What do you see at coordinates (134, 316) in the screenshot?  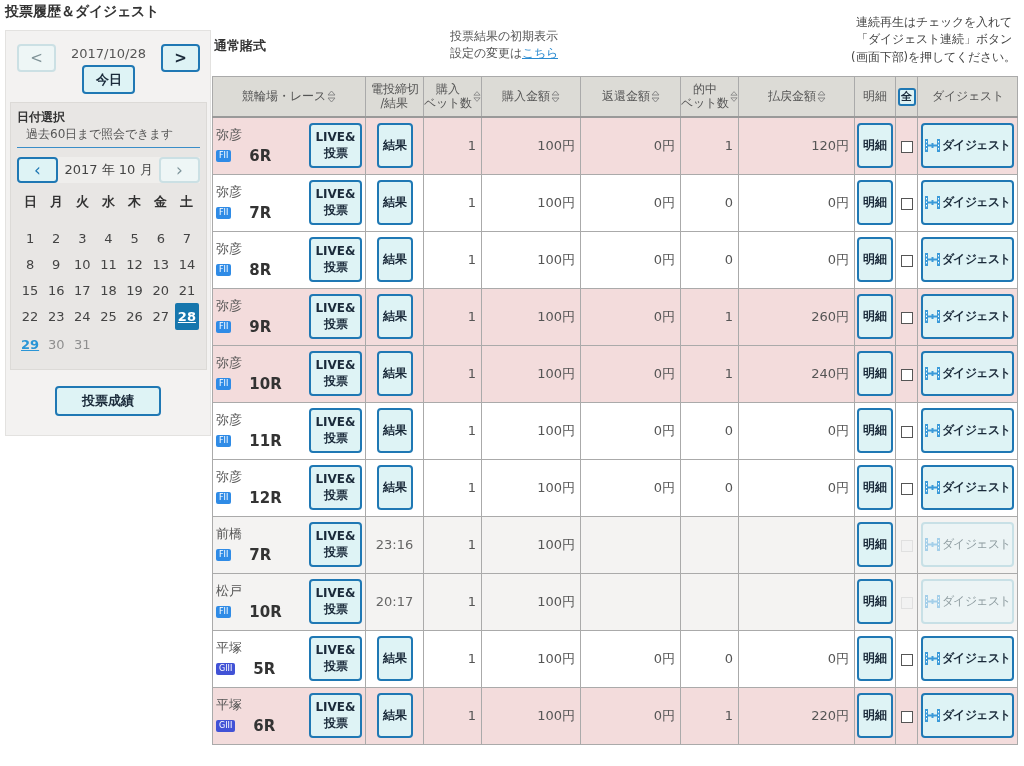 I see `calendar-day: 26` at bounding box center [134, 316].